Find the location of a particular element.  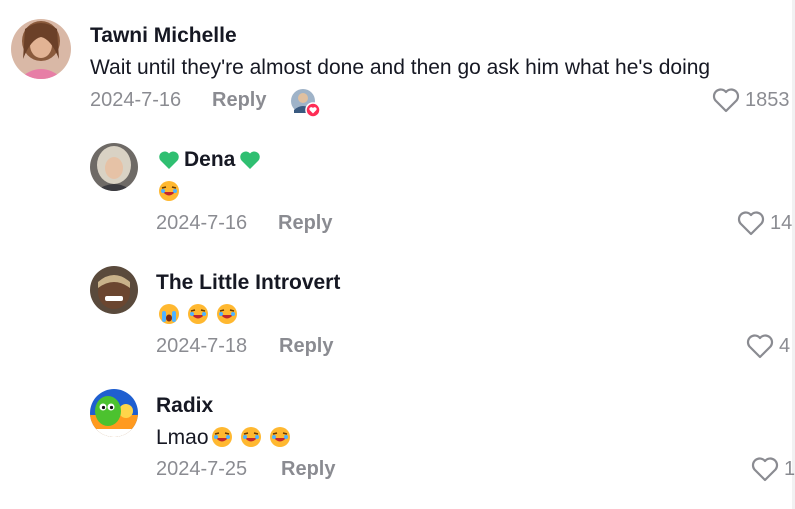

like-button: 1 is located at coordinates (773, 469).